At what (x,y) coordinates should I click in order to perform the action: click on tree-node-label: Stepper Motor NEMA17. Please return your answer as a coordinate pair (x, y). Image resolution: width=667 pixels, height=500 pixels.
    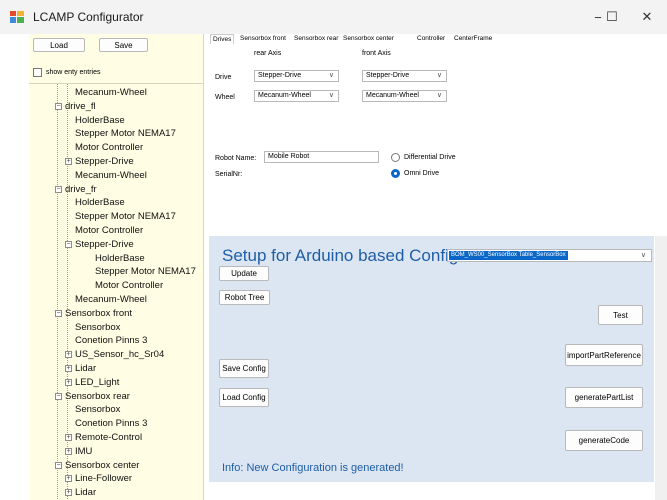
    Looking at the image, I should click on (125, 134).